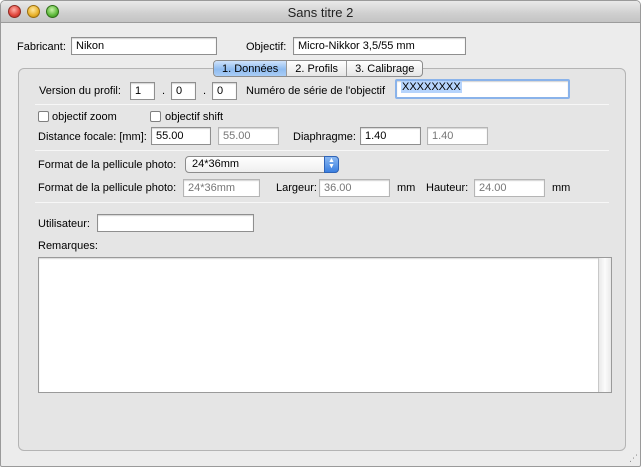  What do you see at coordinates (248, 136) in the screenshot?
I see `focal-length-display: 55.00` at bounding box center [248, 136].